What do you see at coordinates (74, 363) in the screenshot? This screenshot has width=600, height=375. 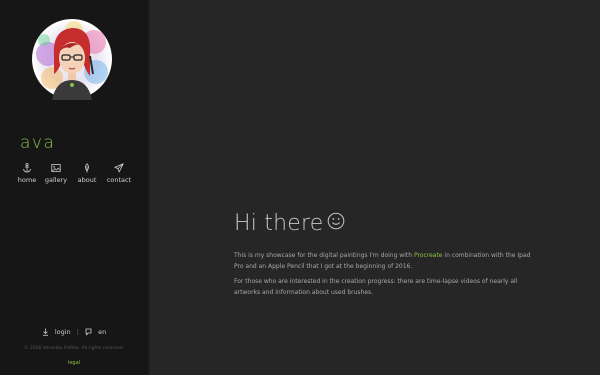 I see `legal-link: legal` at bounding box center [74, 363].